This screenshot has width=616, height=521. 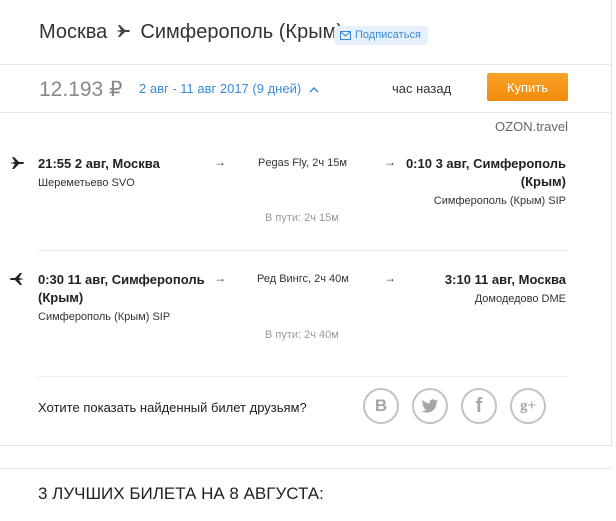 What do you see at coordinates (61, 297) in the screenshot?
I see `departure-time-line2: (Крым)` at bounding box center [61, 297].